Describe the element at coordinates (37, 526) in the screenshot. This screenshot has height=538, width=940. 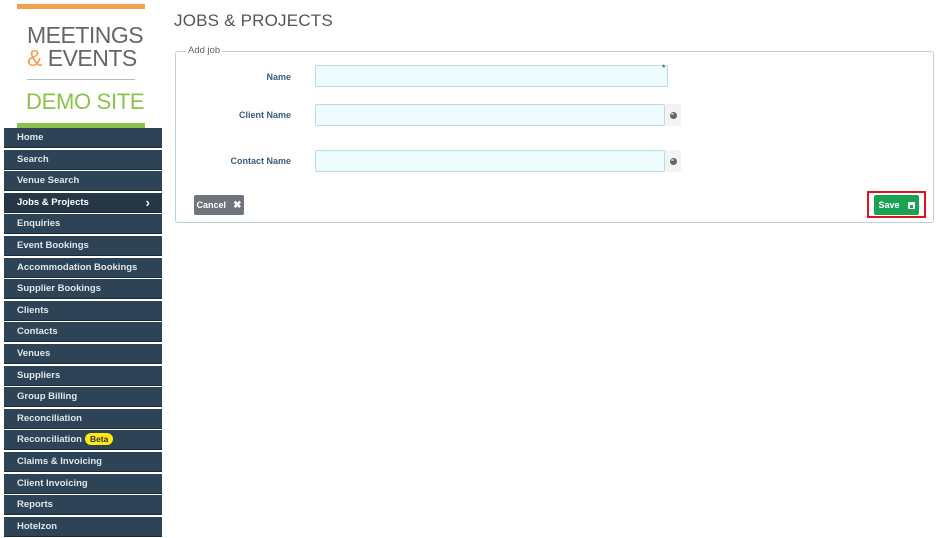
I see `sidebar-item-label: Hotelzon` at that location.